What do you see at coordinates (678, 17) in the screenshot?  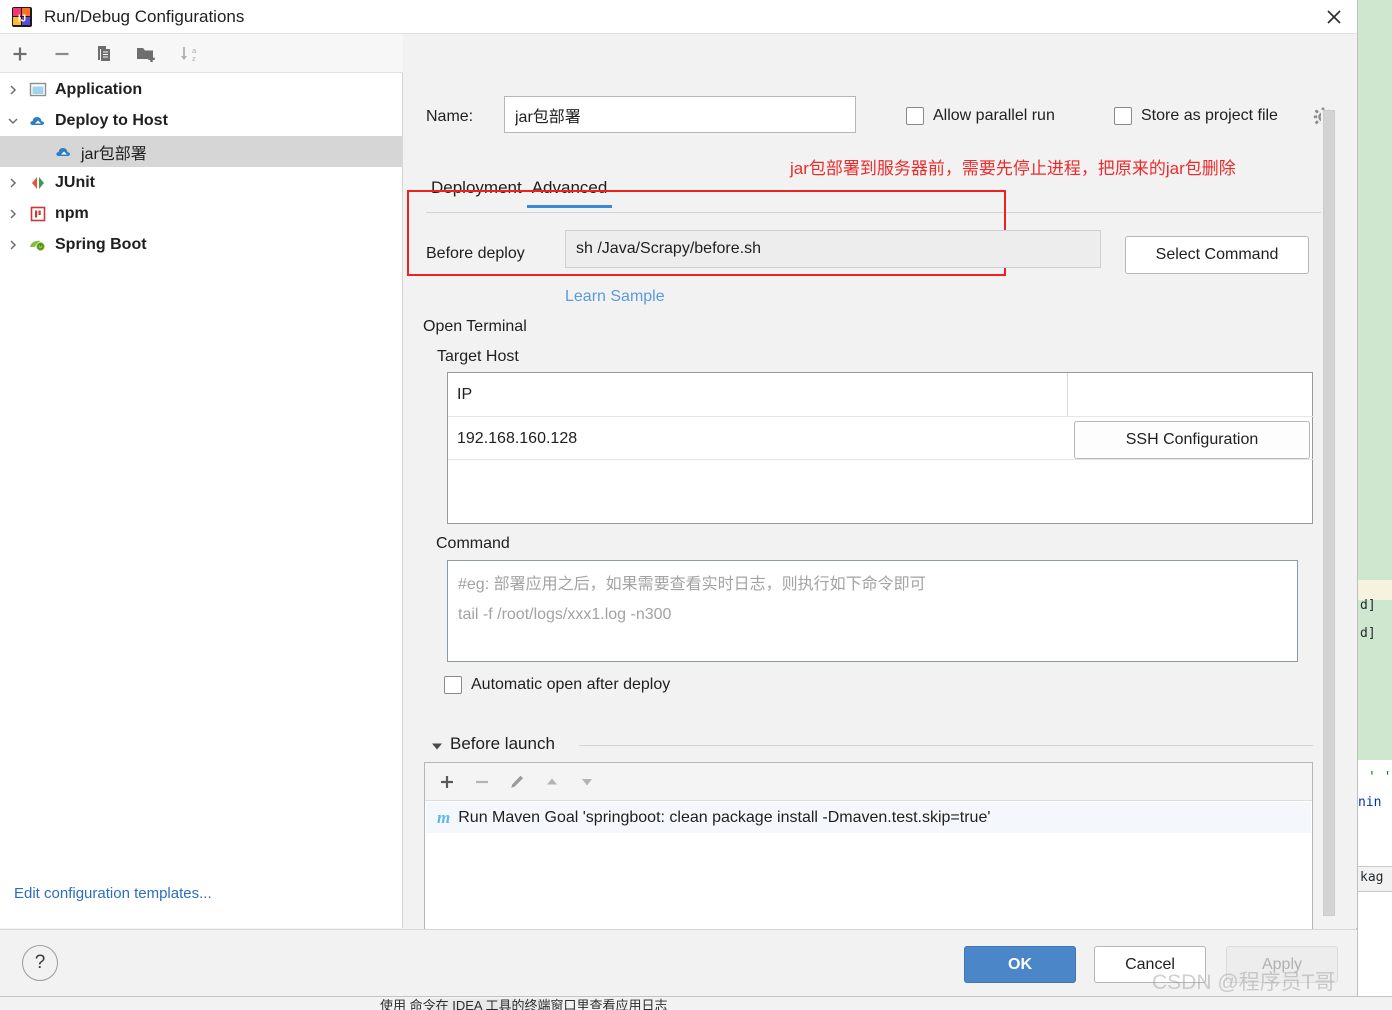 I see `dialog-titlebar: IJ Run/Debug Configurations` at bounding box center [678, 17].